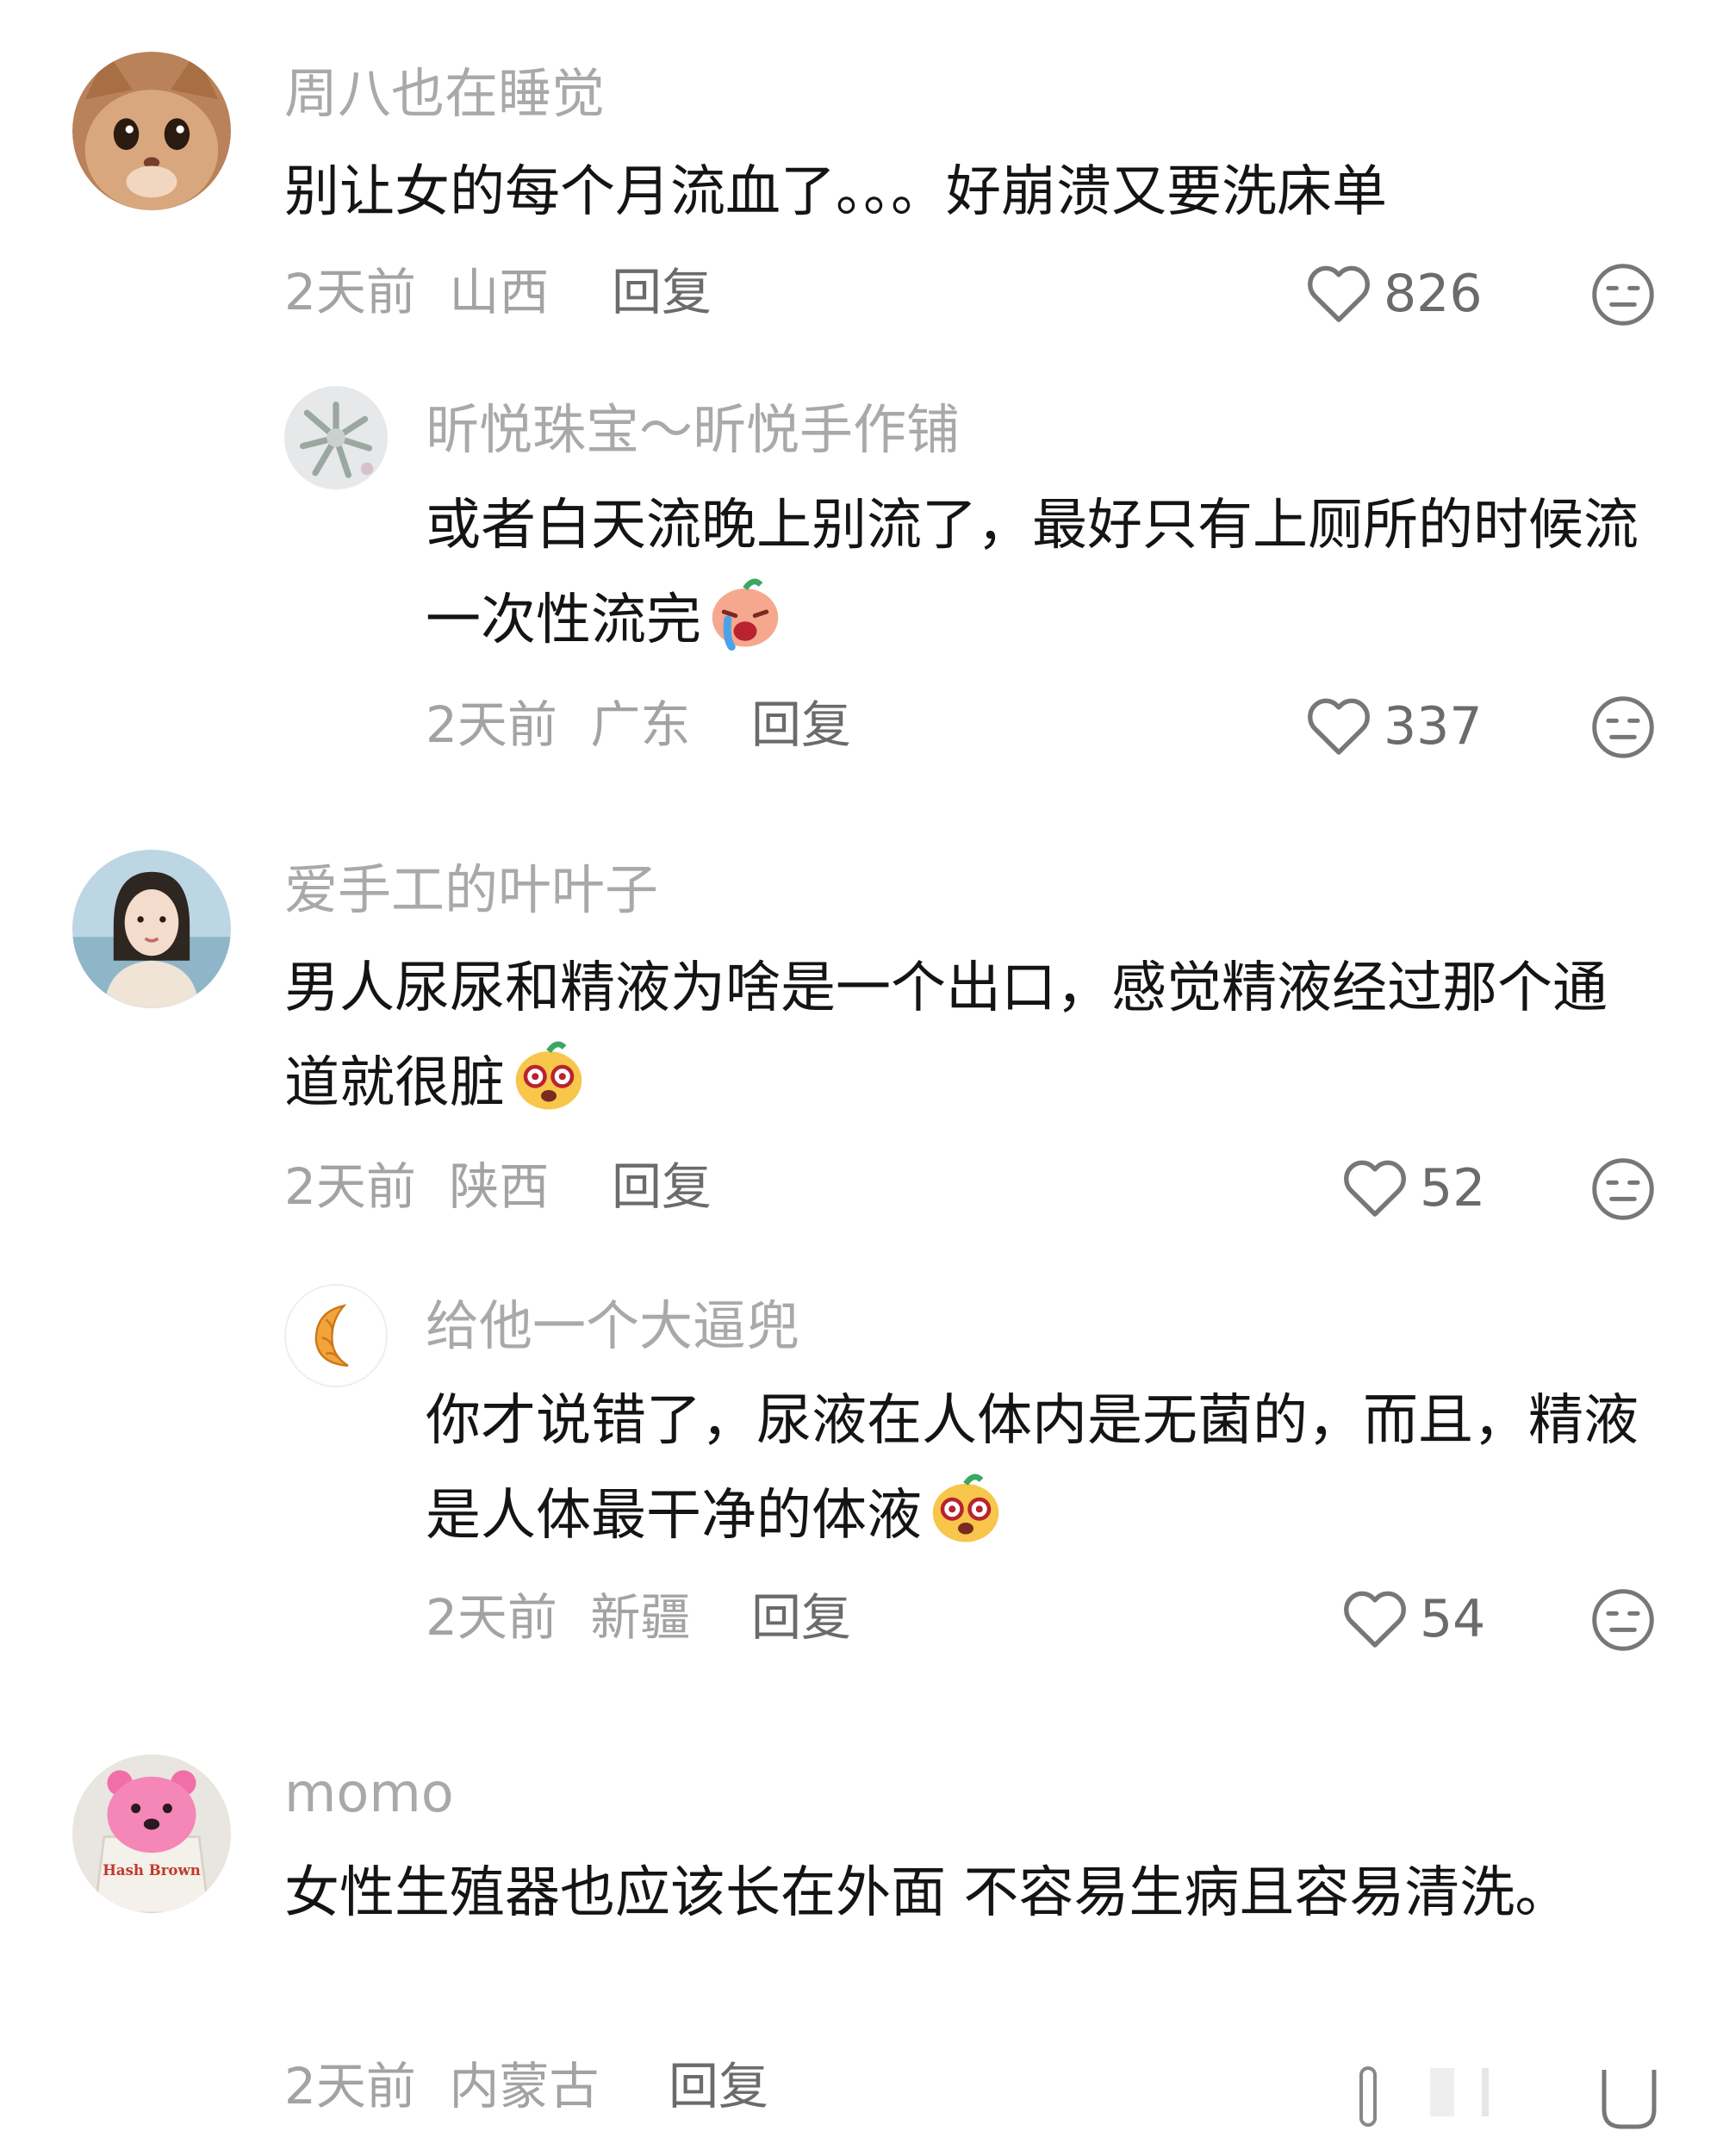  I want to click on comment-text: 或者白天流晚上别流了，最好只有上厕所的时候流一次性流完, so click(1037, 573).